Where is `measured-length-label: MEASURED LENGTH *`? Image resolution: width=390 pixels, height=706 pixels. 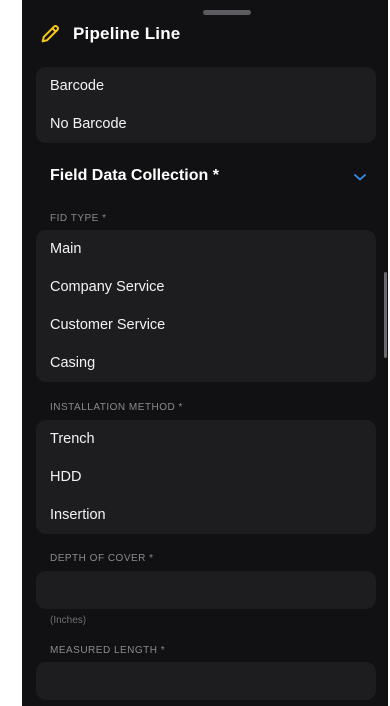 measured-length-label: MEASURED LENGTH * is located at coordinates (108, 650).